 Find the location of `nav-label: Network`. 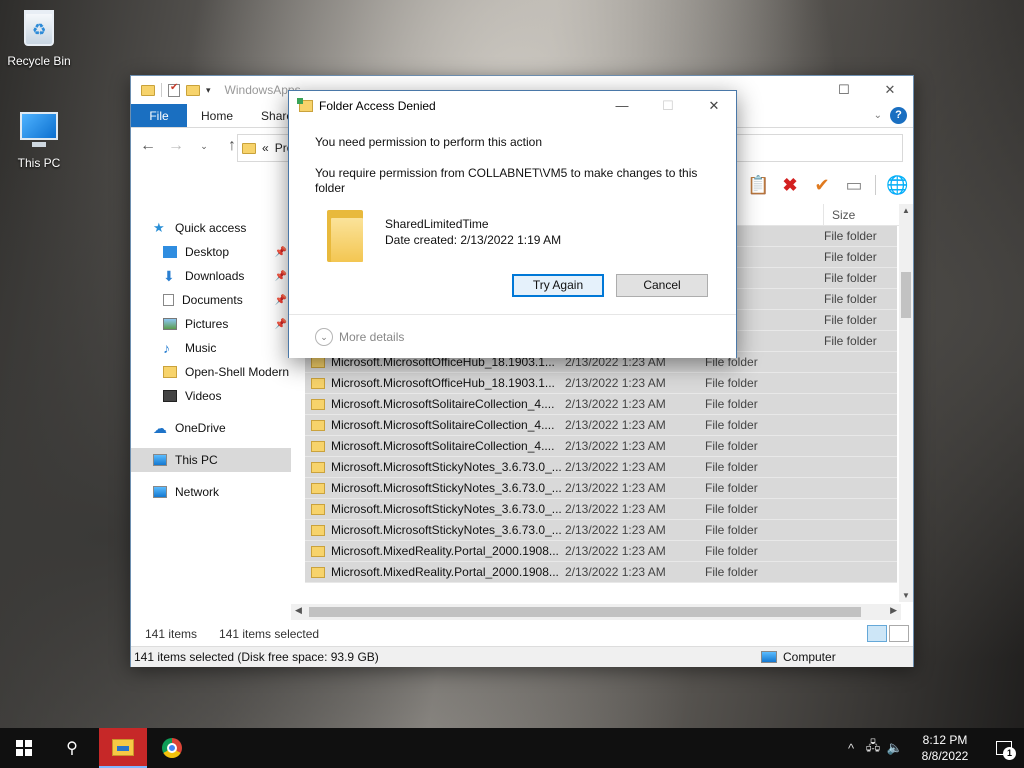

nav-label: Network is located at coordinates (197, 492).